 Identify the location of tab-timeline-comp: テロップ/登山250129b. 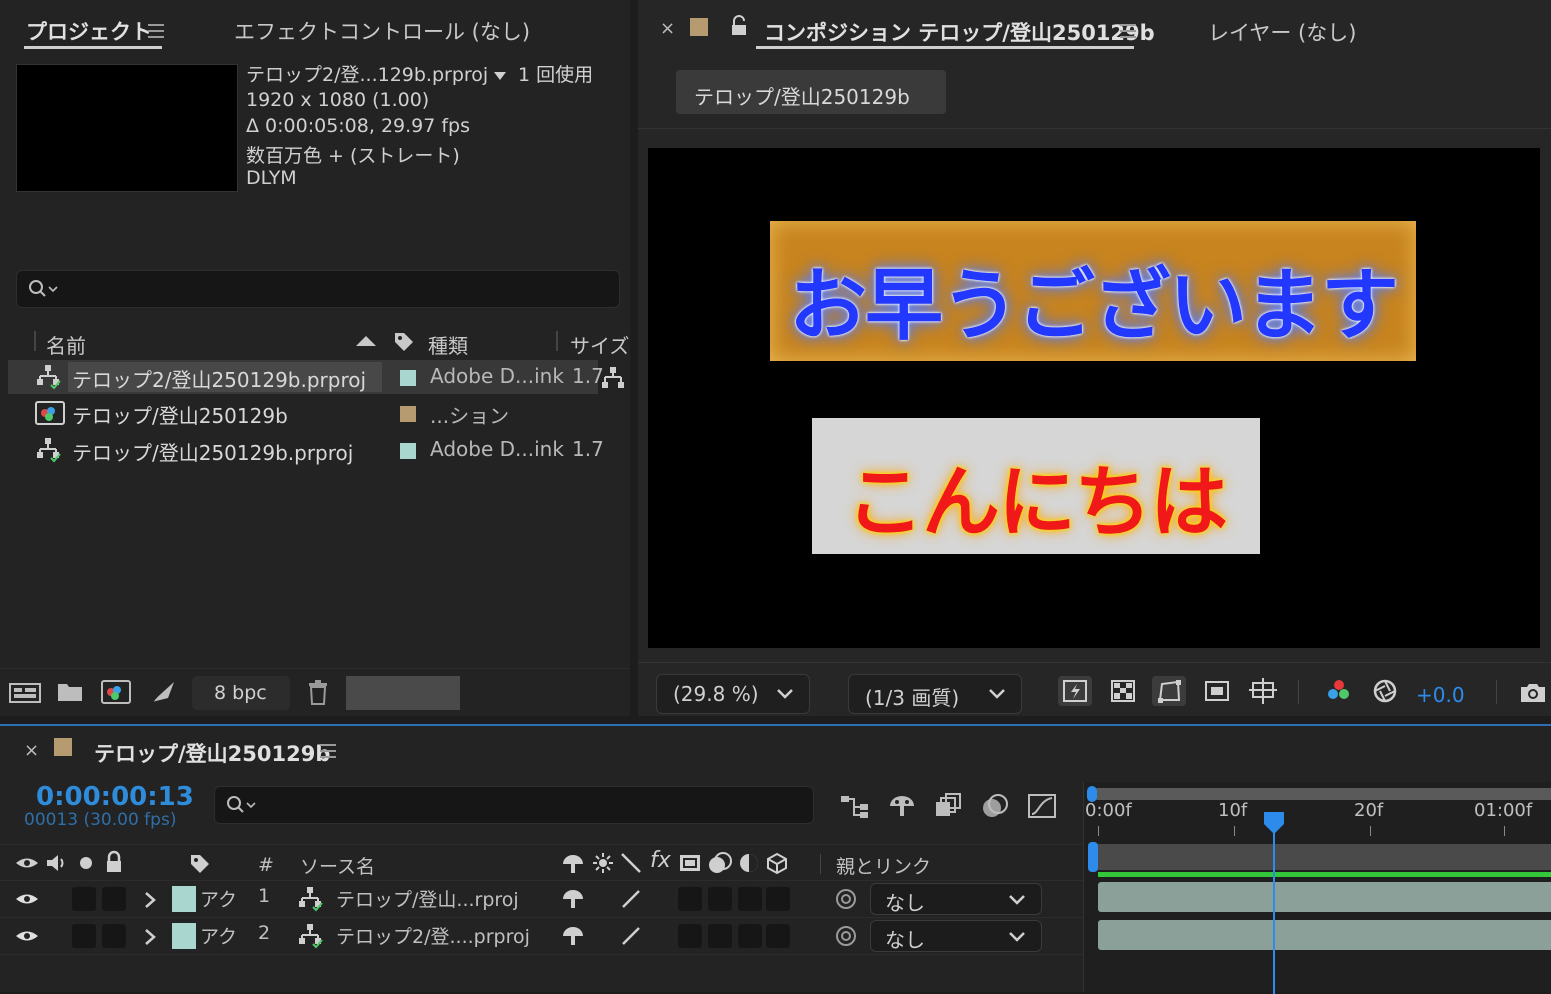
(212, 753).